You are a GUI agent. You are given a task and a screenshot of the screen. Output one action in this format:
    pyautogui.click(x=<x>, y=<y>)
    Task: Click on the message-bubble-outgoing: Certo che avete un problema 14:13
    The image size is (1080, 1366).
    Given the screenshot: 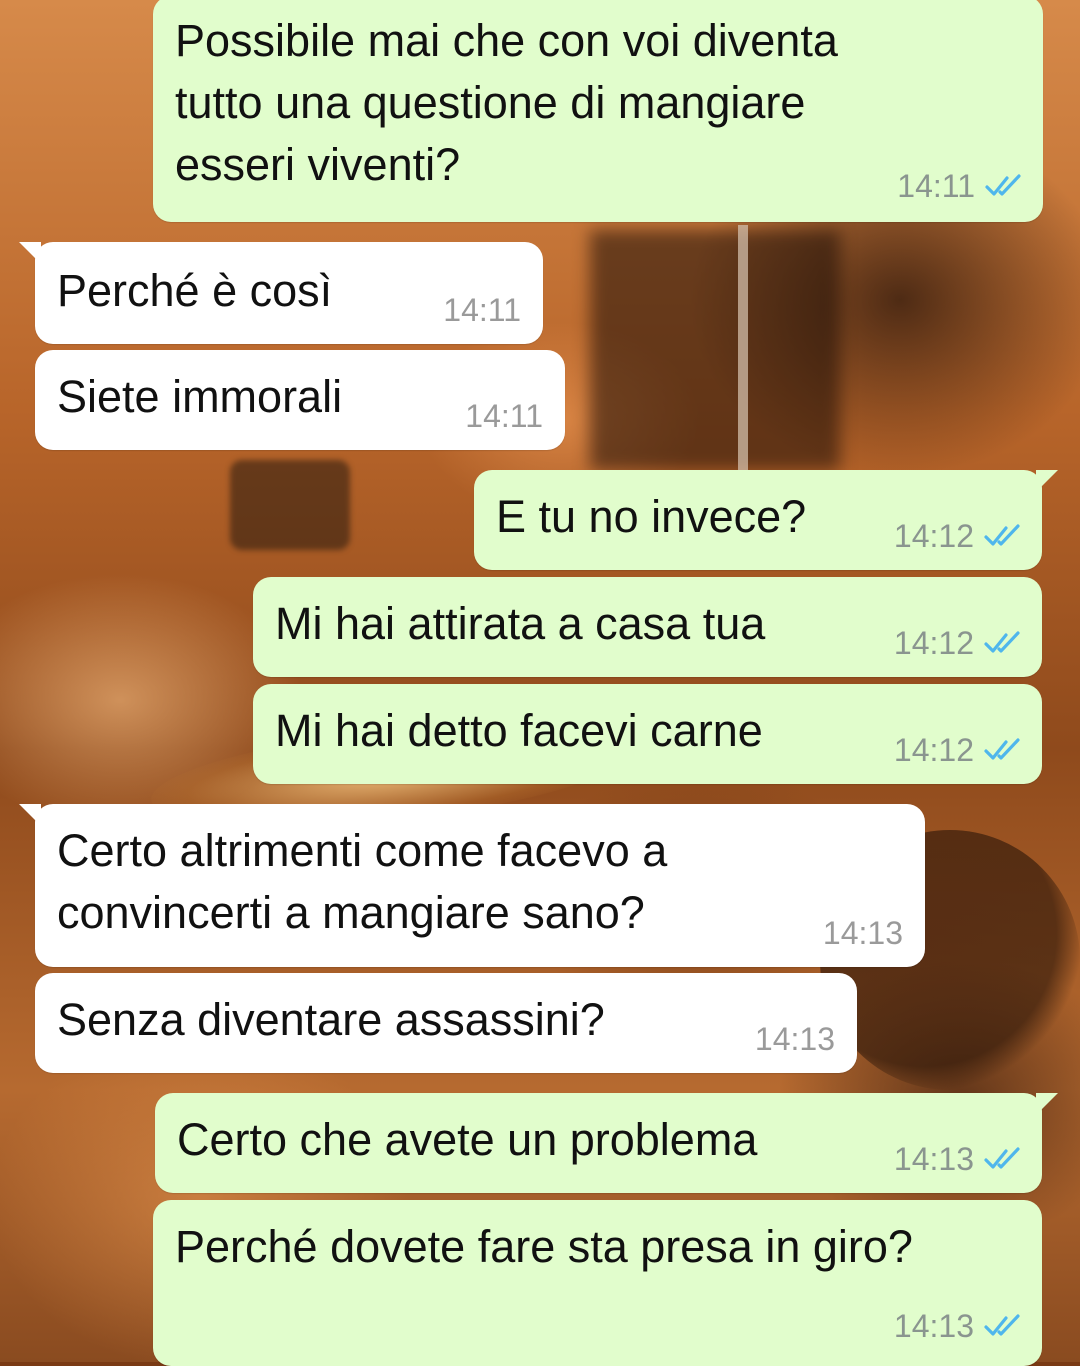 What is the action you would take?
    pyautogui.click(x=606, y=1143)
    